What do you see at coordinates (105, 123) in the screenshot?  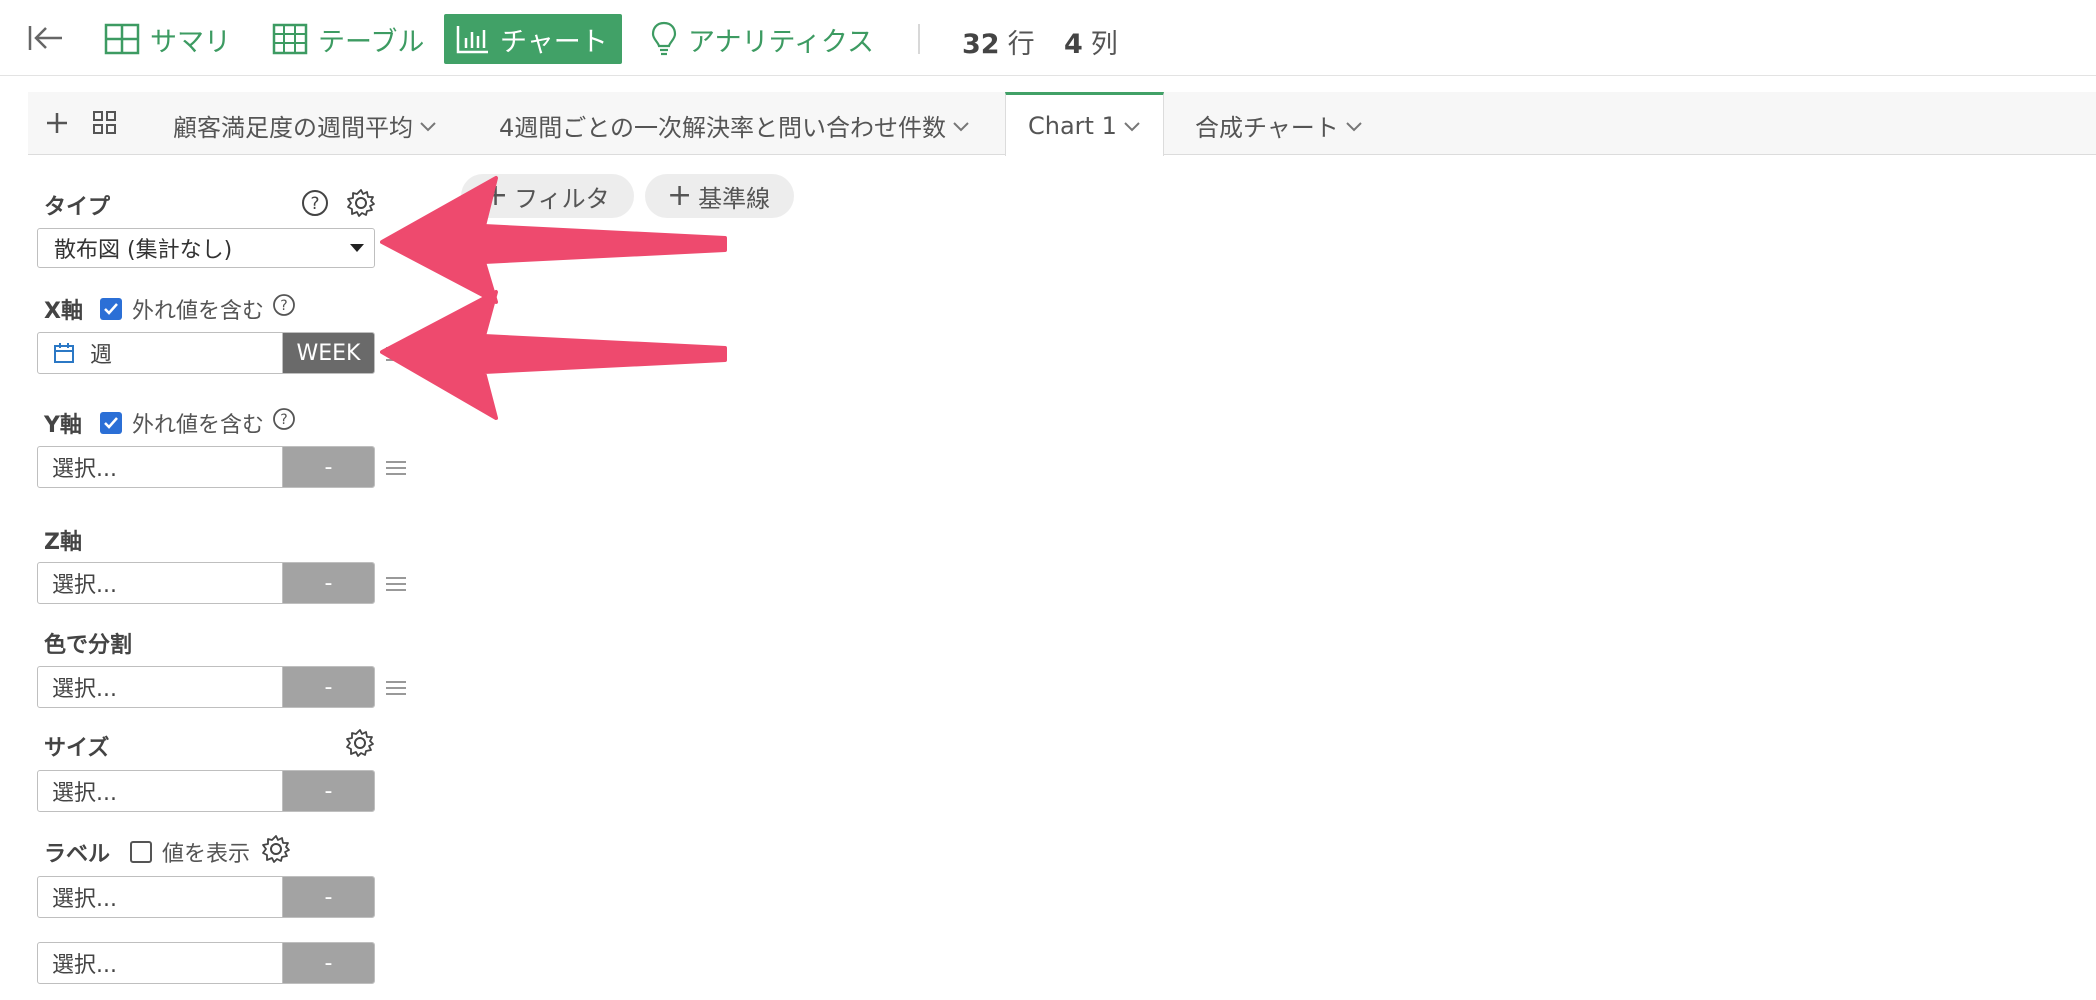 I see `tab-grid-view-icon` at bounding box center [105, 123].